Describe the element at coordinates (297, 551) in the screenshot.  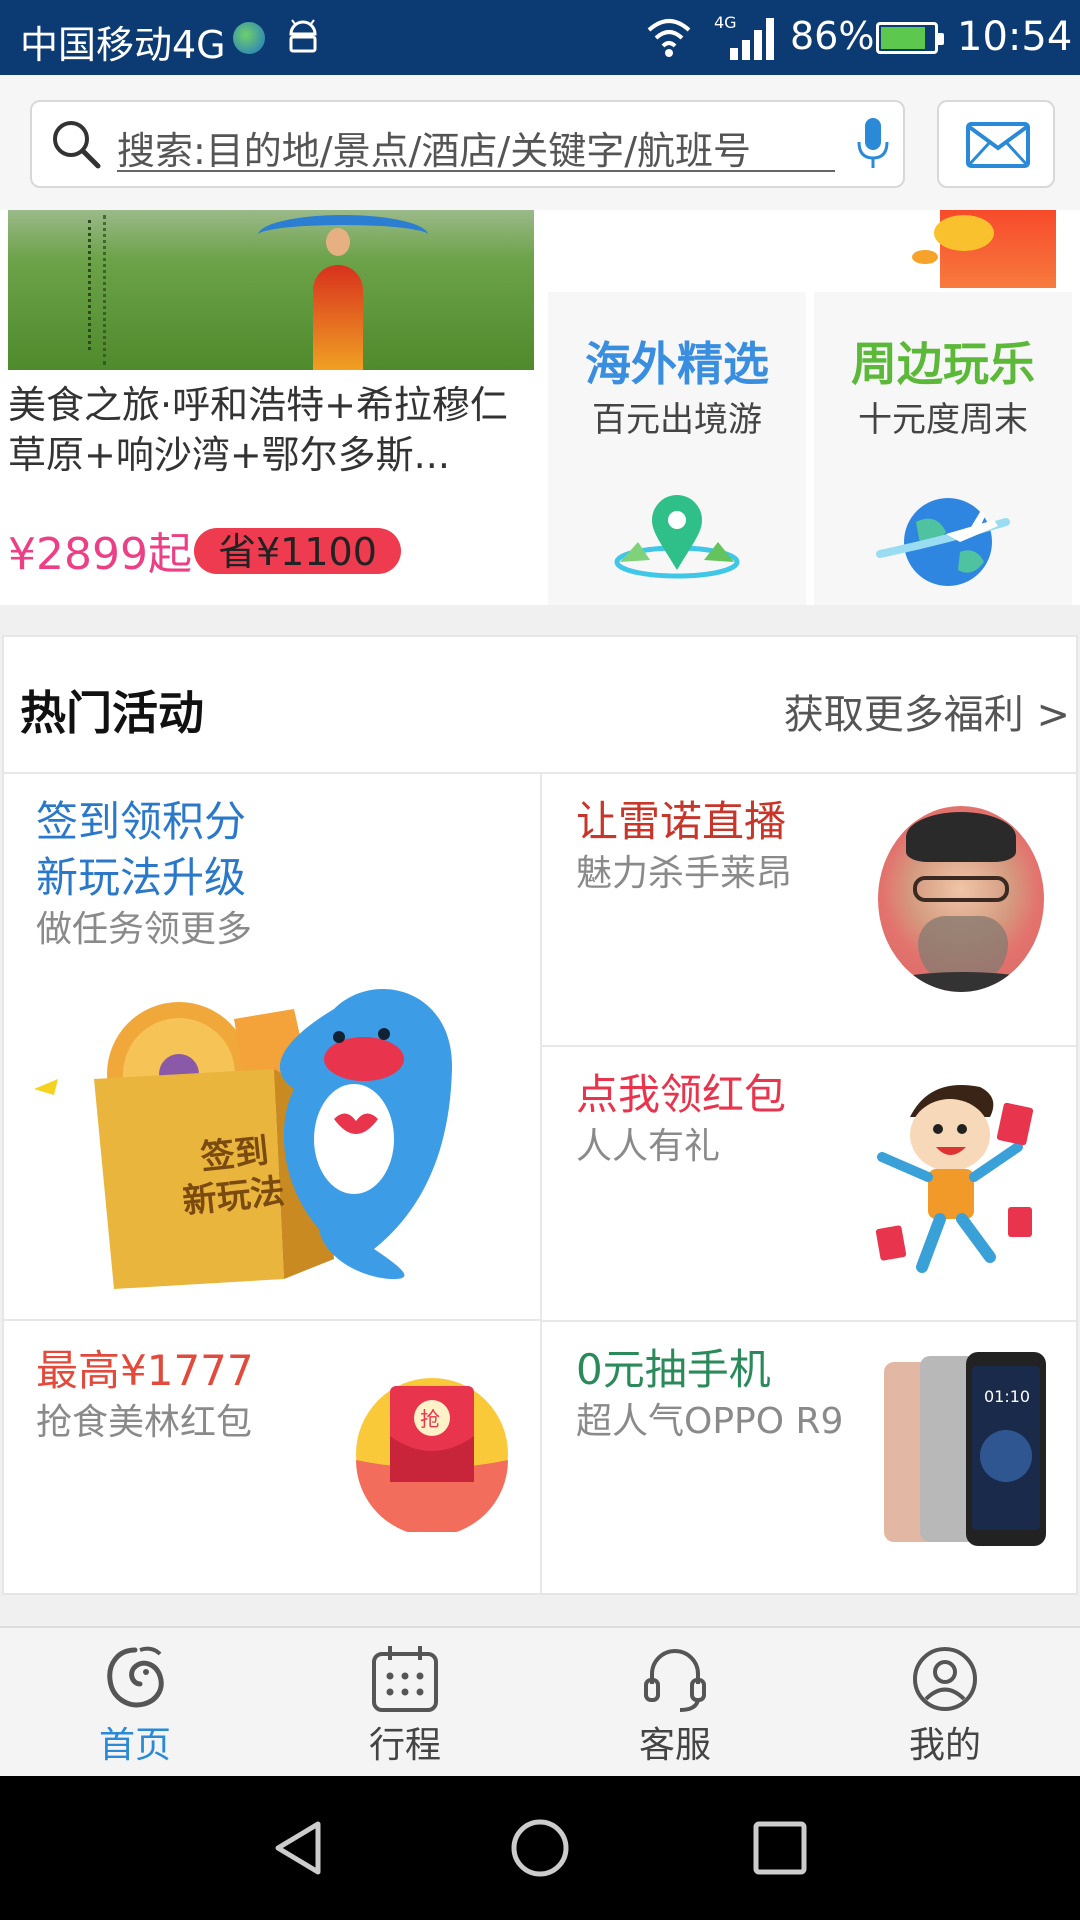
I see `save-badge: 省¥1100` at that location.